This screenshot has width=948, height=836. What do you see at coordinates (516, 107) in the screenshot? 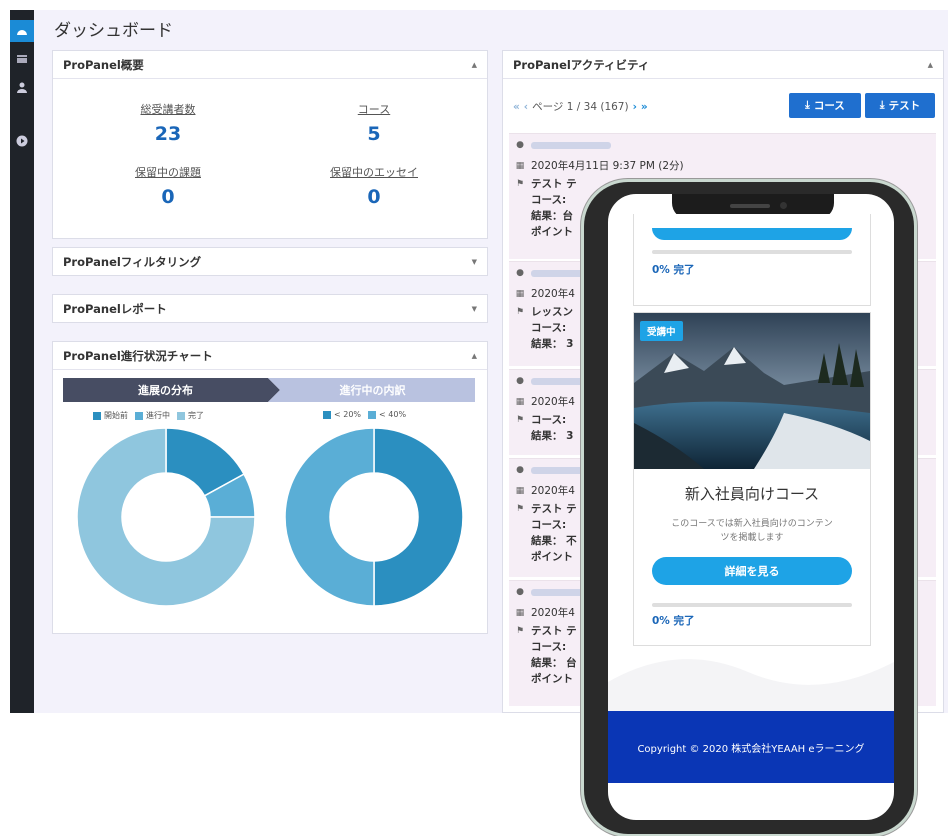
I see `first-page-button: «` at bounding box center [516, 107].